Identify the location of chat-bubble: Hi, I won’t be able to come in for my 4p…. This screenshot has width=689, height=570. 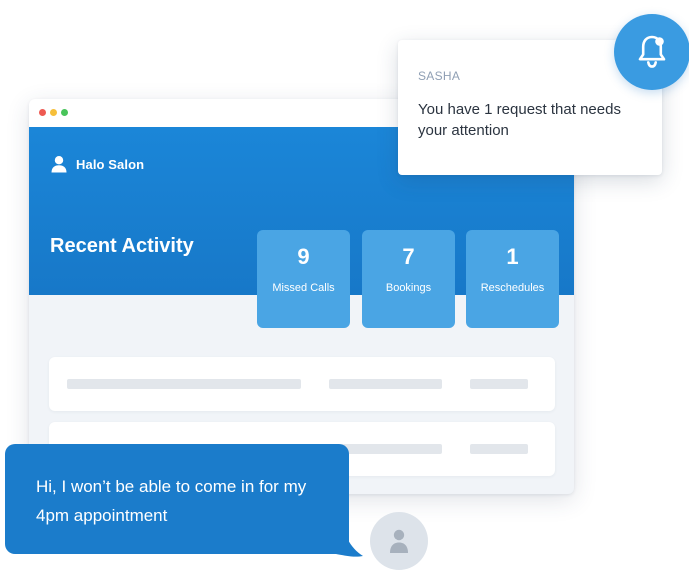
(177, 499).